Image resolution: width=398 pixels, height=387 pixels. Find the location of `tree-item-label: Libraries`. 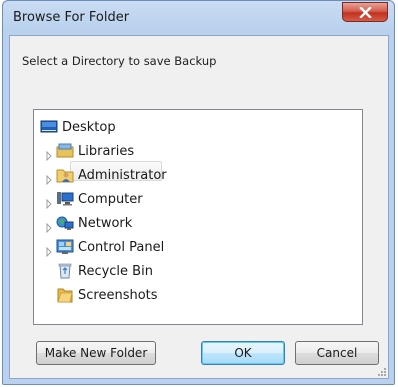

tree-item-label: Libraries is located at coordinates (106, 151).